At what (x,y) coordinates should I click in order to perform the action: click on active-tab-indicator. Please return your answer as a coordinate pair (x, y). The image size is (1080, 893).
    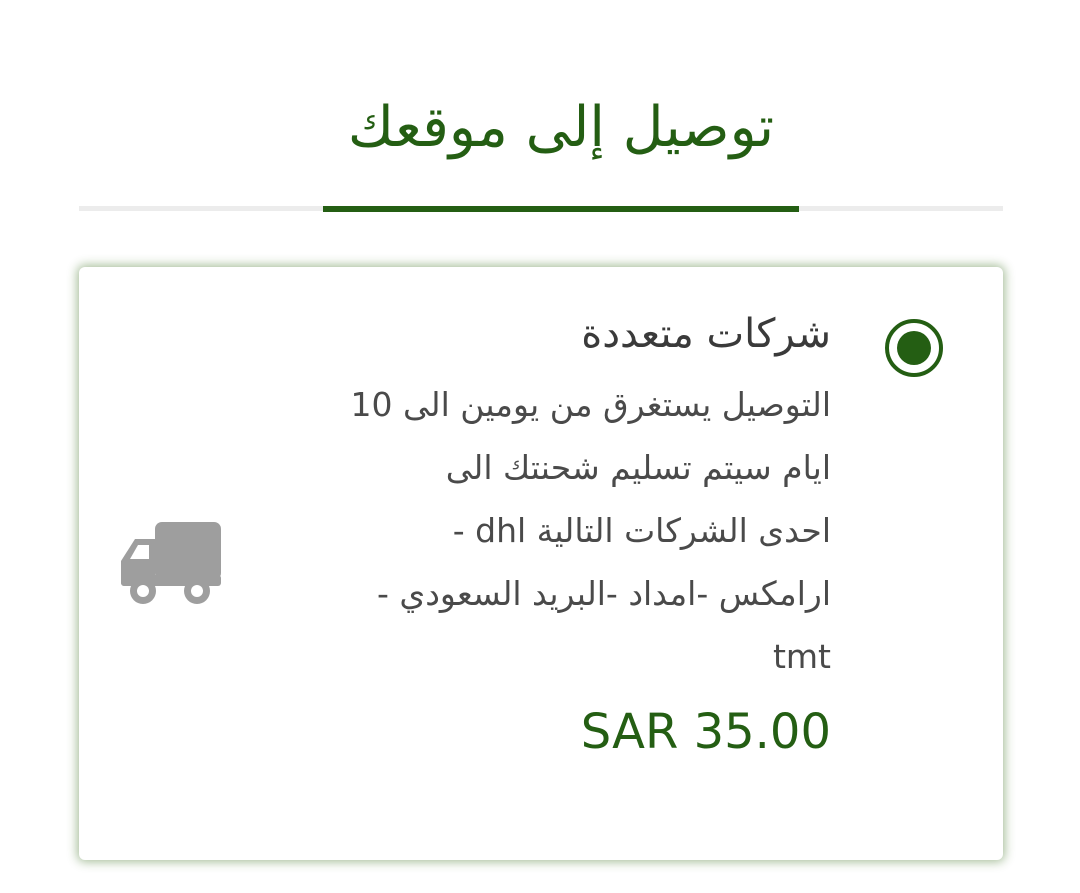
    Looking at the image, I should click on (561, 209).